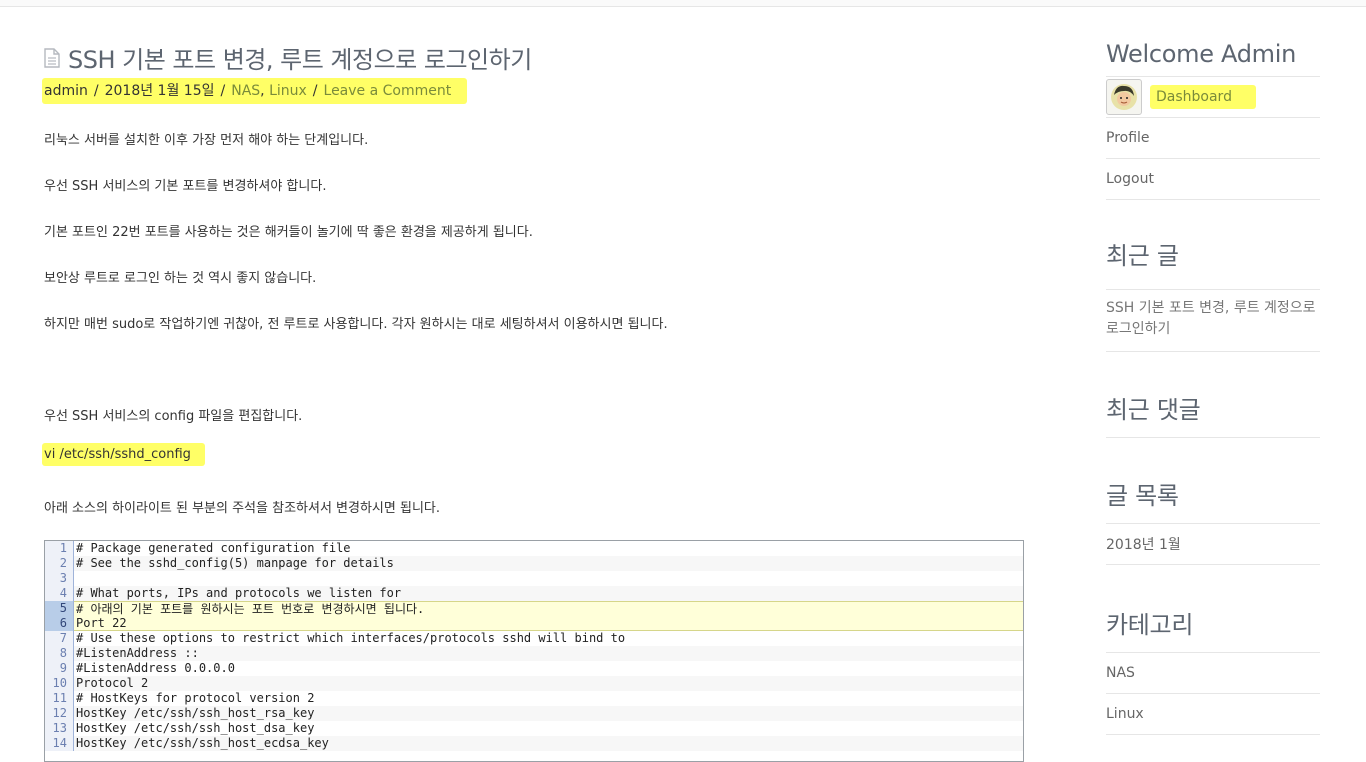 Image resolution: width=1366 pixels, height=762 pixels. I want to click on welcome-title: Welcome Admin, so click(1201, 54).